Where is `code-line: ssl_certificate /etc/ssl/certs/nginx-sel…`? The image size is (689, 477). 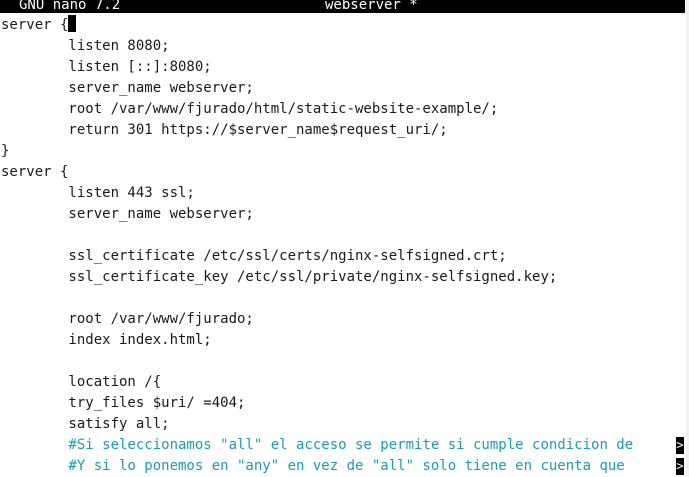 code-line: ssl_certificate /etc/ssl/certs/nginx-sel… is located at coordinates (344, 256).